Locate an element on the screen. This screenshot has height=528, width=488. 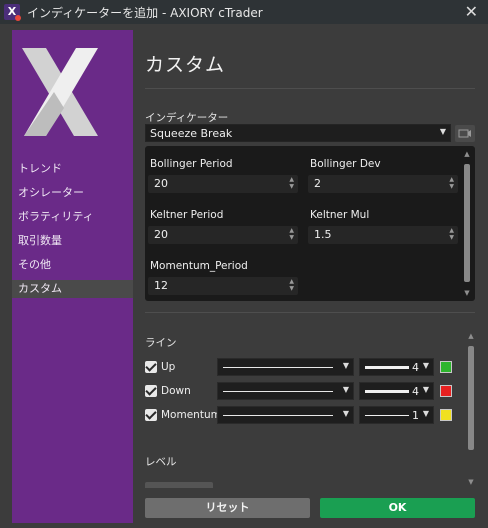
param-label-keltner-mul: Keltner Mul is located at coordinates (340, 215).